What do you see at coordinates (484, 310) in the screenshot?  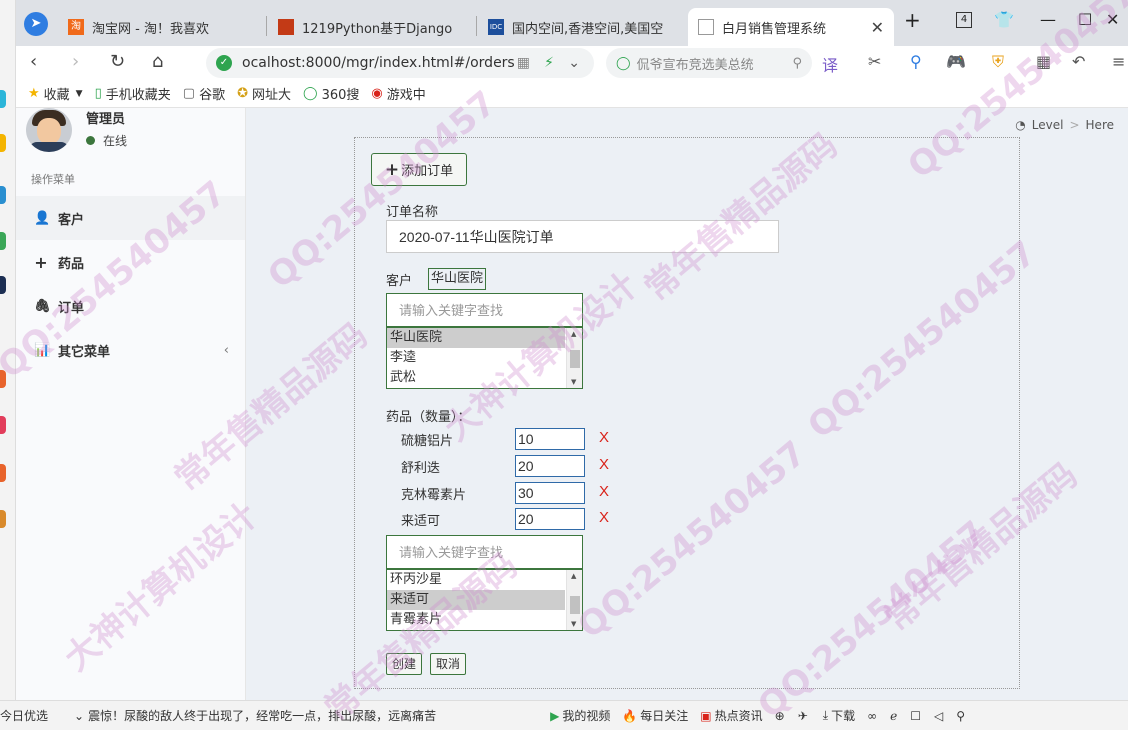 I see `customer-search-input` at bounding box center [484, 310].